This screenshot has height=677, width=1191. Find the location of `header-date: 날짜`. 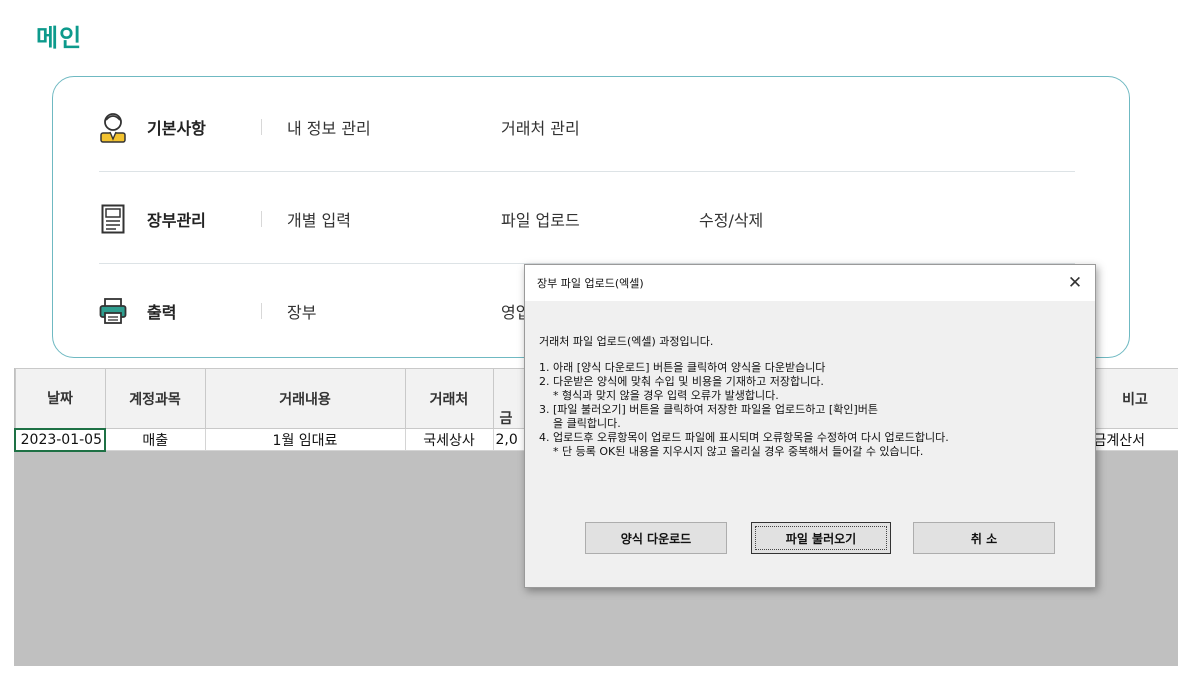

header-date: 날짜 is located at coordinates (60, 398).